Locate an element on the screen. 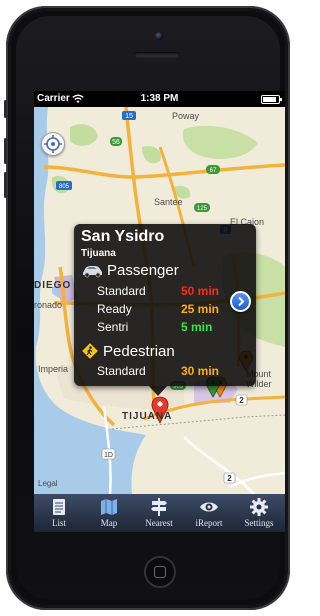  crossing-name: San Ysidro is located at coordinates (123, 236).